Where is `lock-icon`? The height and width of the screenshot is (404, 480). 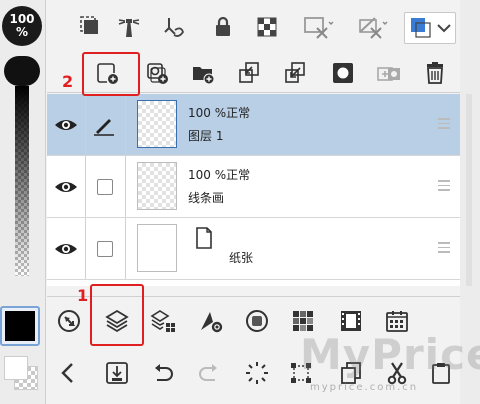 lock-icon is located at coordinates (223, 27).